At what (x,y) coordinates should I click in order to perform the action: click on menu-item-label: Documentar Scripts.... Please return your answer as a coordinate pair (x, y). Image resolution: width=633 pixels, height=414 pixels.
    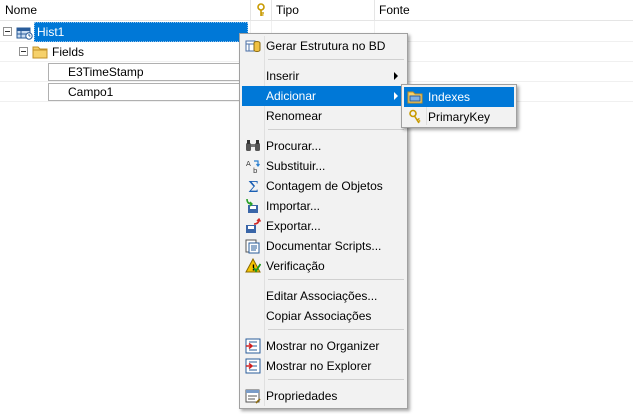
    Looking at the image, I should click on (324, 246).